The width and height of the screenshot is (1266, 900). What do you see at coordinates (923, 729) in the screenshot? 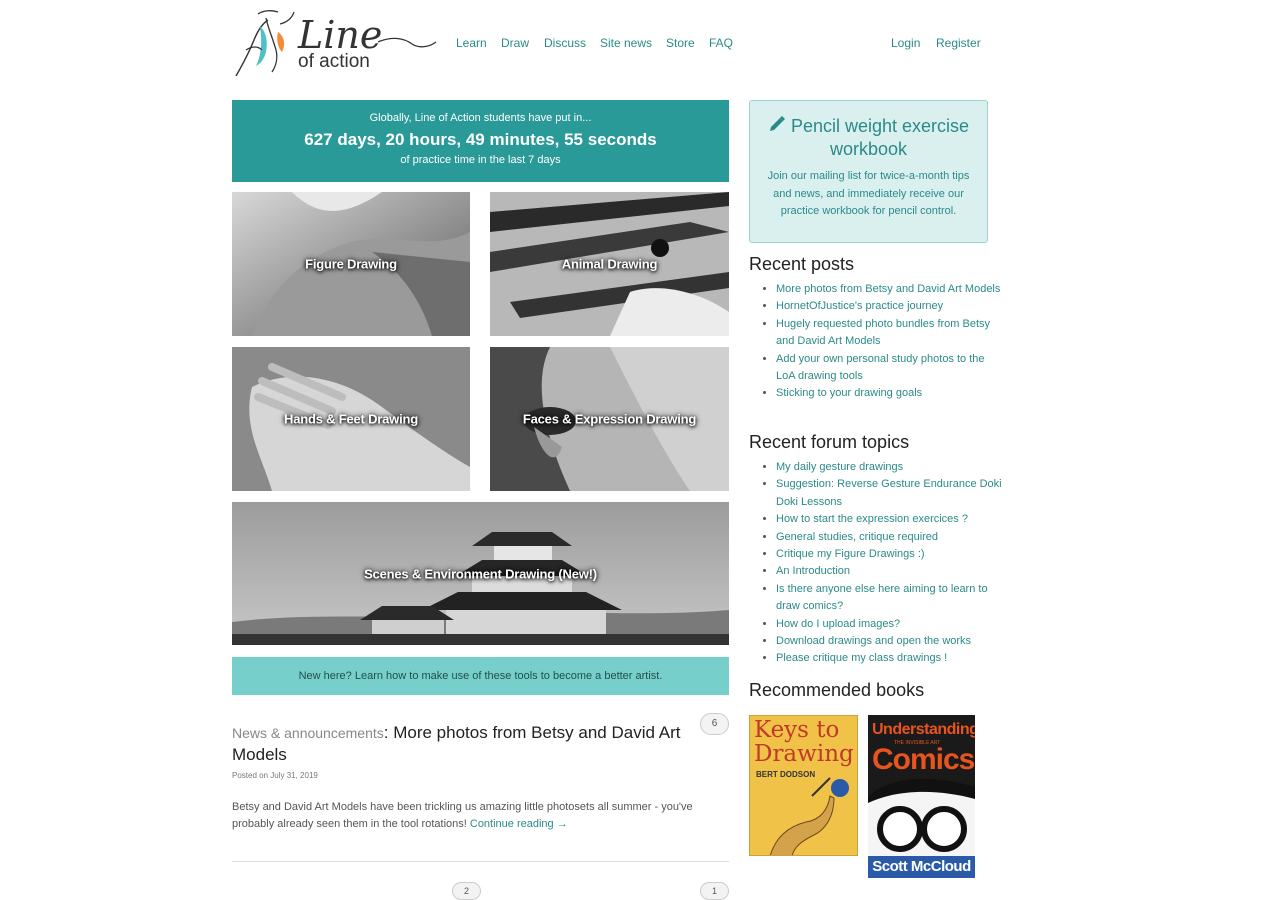
I see `book-title-line: Understanding` at bounding box center [923, 729].